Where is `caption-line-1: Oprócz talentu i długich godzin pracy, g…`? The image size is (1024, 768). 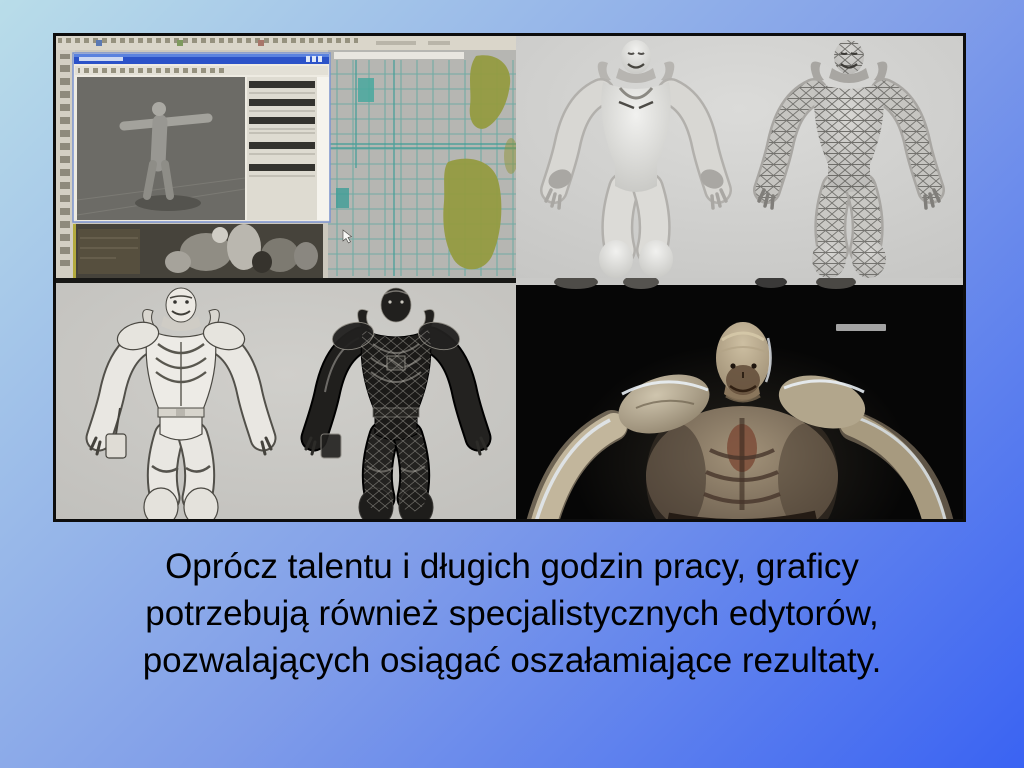 caption-line-1: Oprócz talentu i długich godzin pracy, g… is located at coordinates (512, 566).